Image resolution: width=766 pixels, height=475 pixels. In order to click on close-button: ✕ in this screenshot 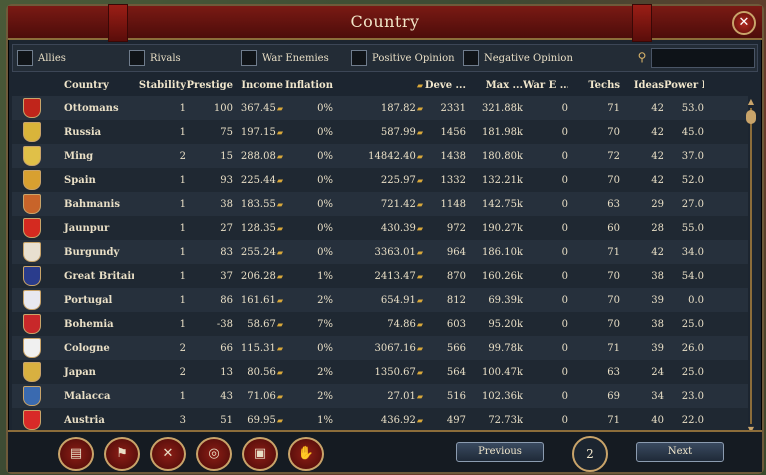, I will do `click(744, 23)`.